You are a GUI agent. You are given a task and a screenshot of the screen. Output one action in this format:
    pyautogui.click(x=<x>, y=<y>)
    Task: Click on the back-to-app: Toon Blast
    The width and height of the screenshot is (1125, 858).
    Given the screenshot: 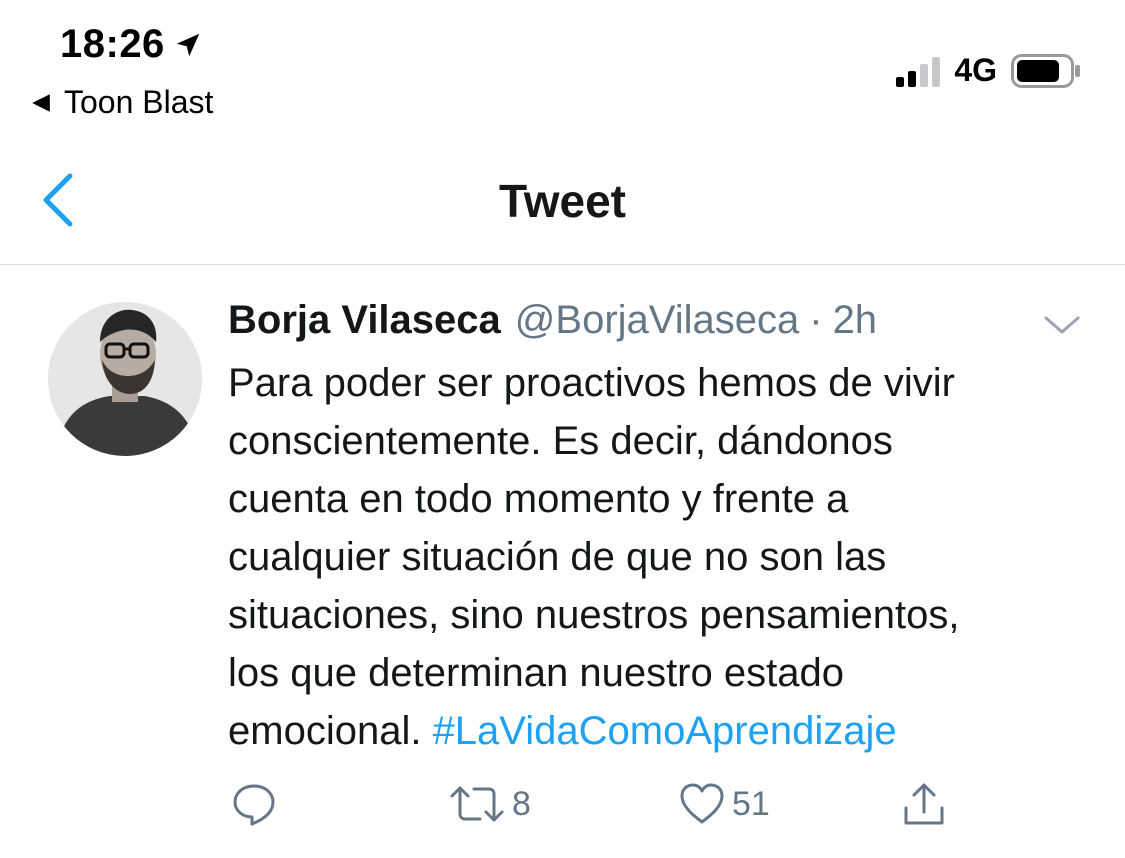 What is the action you would take?
    pyautogui.click(x=121, y=102)
    